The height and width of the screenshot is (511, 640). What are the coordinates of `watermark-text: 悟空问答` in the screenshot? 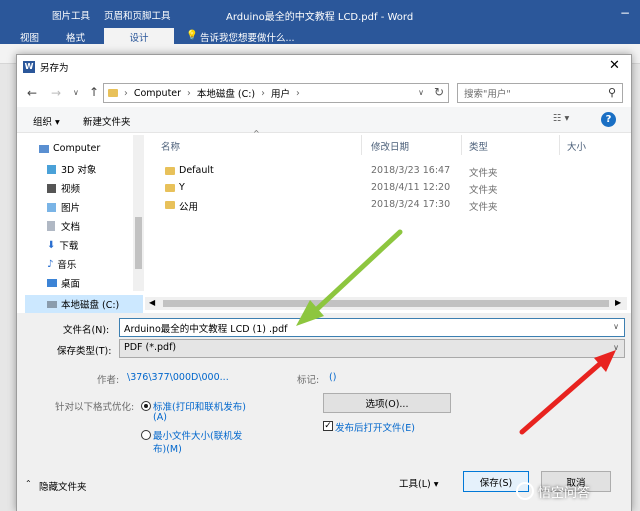 It's located at (564, 493).